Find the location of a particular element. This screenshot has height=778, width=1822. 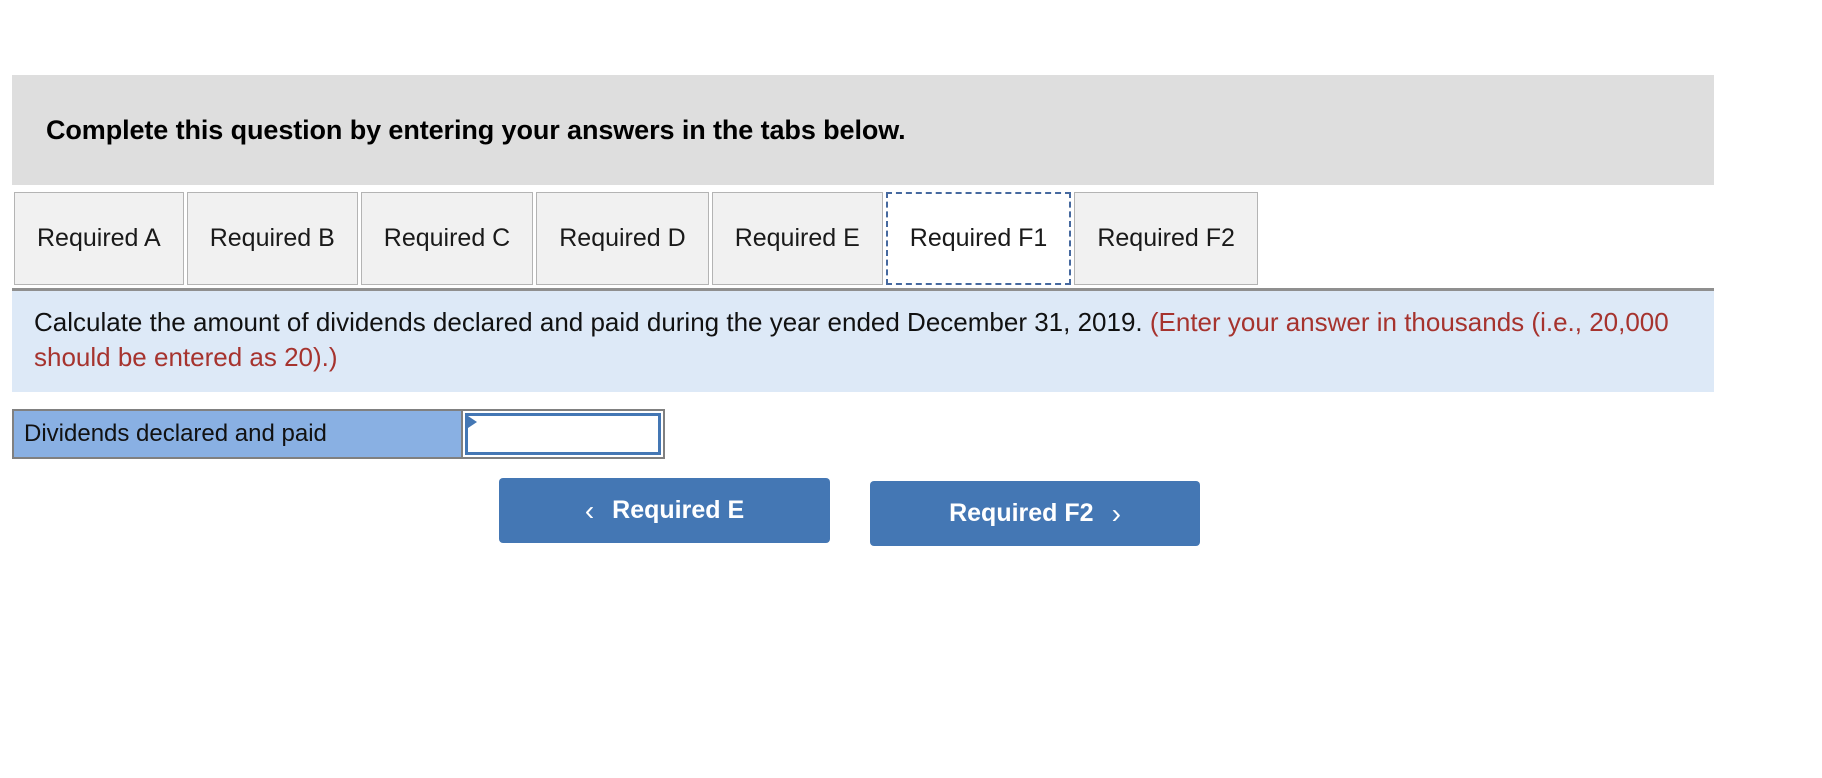

tab-label: Required B is located at coordinates (272, 238).